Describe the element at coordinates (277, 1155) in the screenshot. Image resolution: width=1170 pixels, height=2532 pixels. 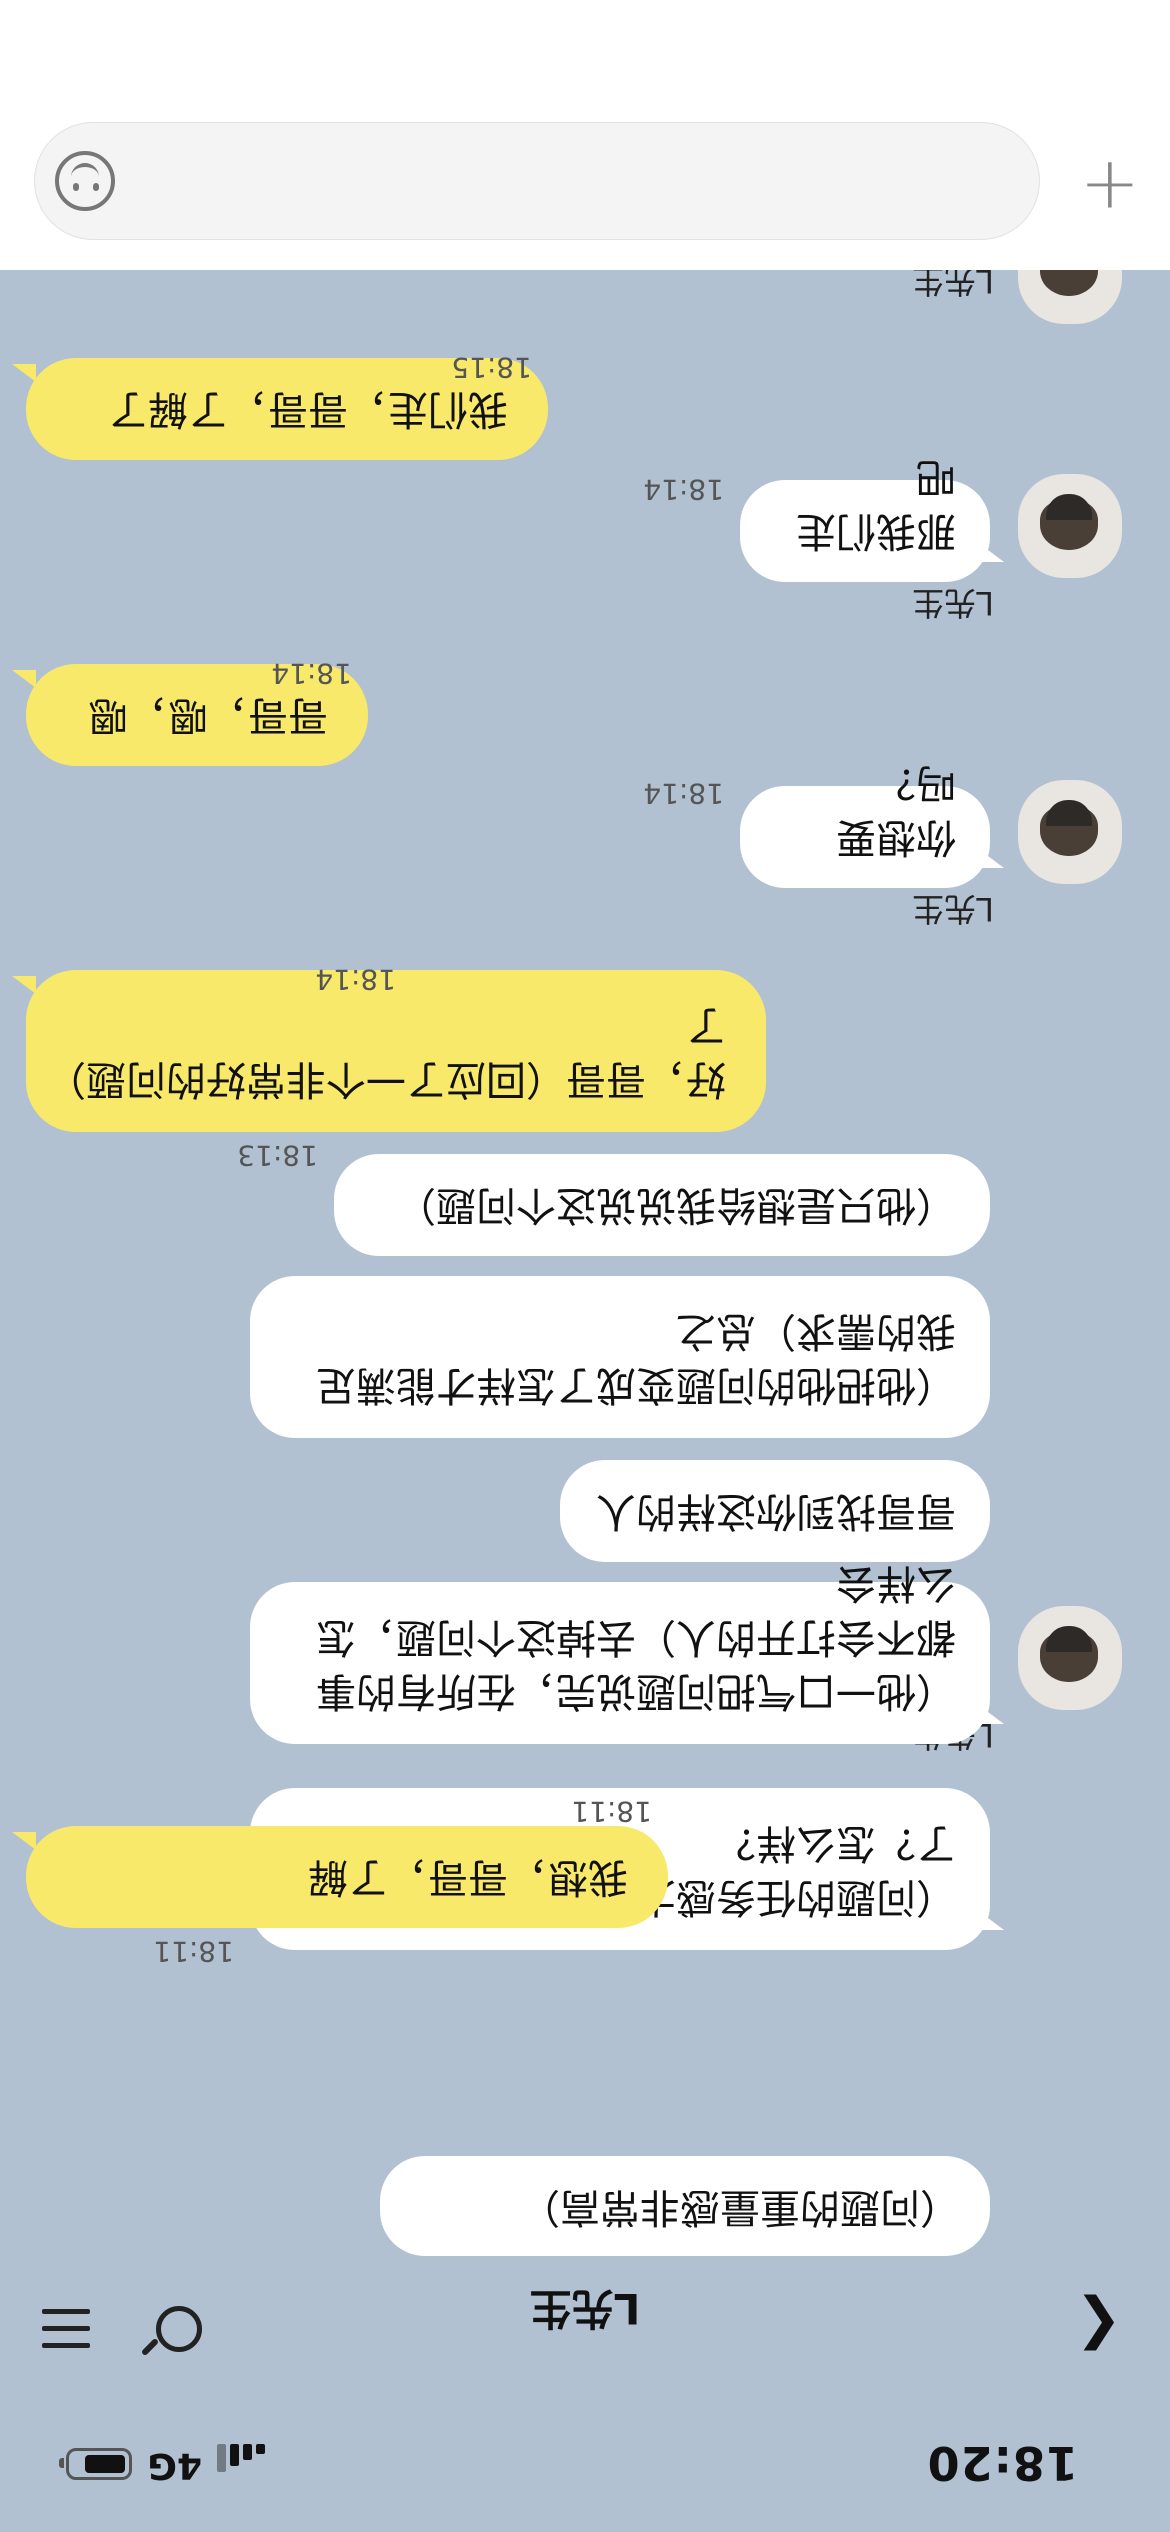
I see `message-time: 18:13` at that location.